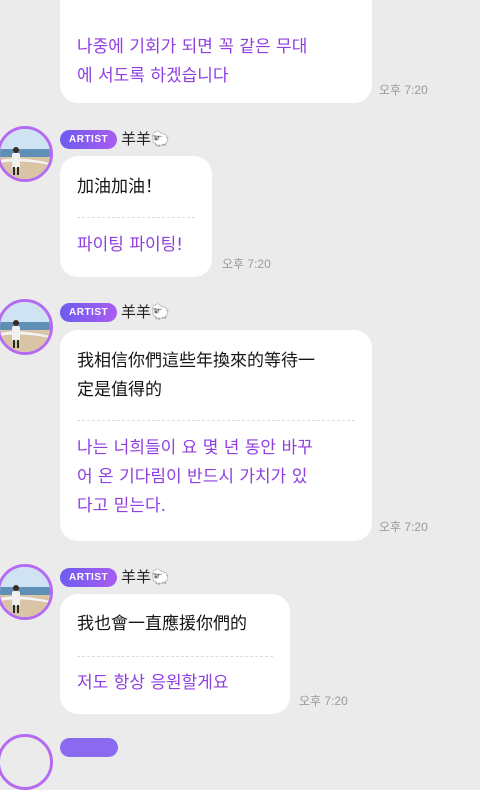  What do you see at coordinates (26, 762) in the screenshot?
I see `next-avatar-edge` at bounding box center [26, 762].